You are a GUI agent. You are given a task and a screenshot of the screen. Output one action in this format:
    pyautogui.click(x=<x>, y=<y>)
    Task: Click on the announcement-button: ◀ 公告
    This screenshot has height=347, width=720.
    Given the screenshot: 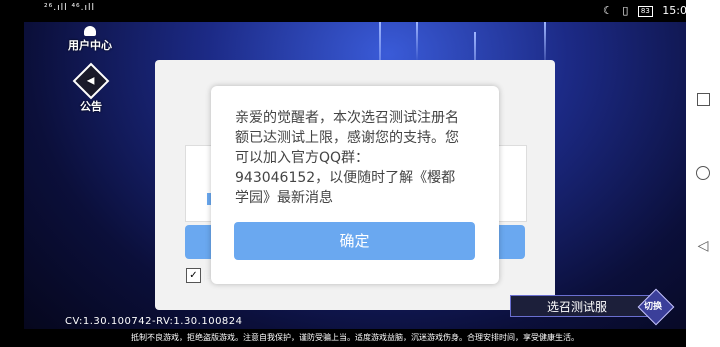 What is the action you would take?
    pyautogui.click(x=91, y=88)
    